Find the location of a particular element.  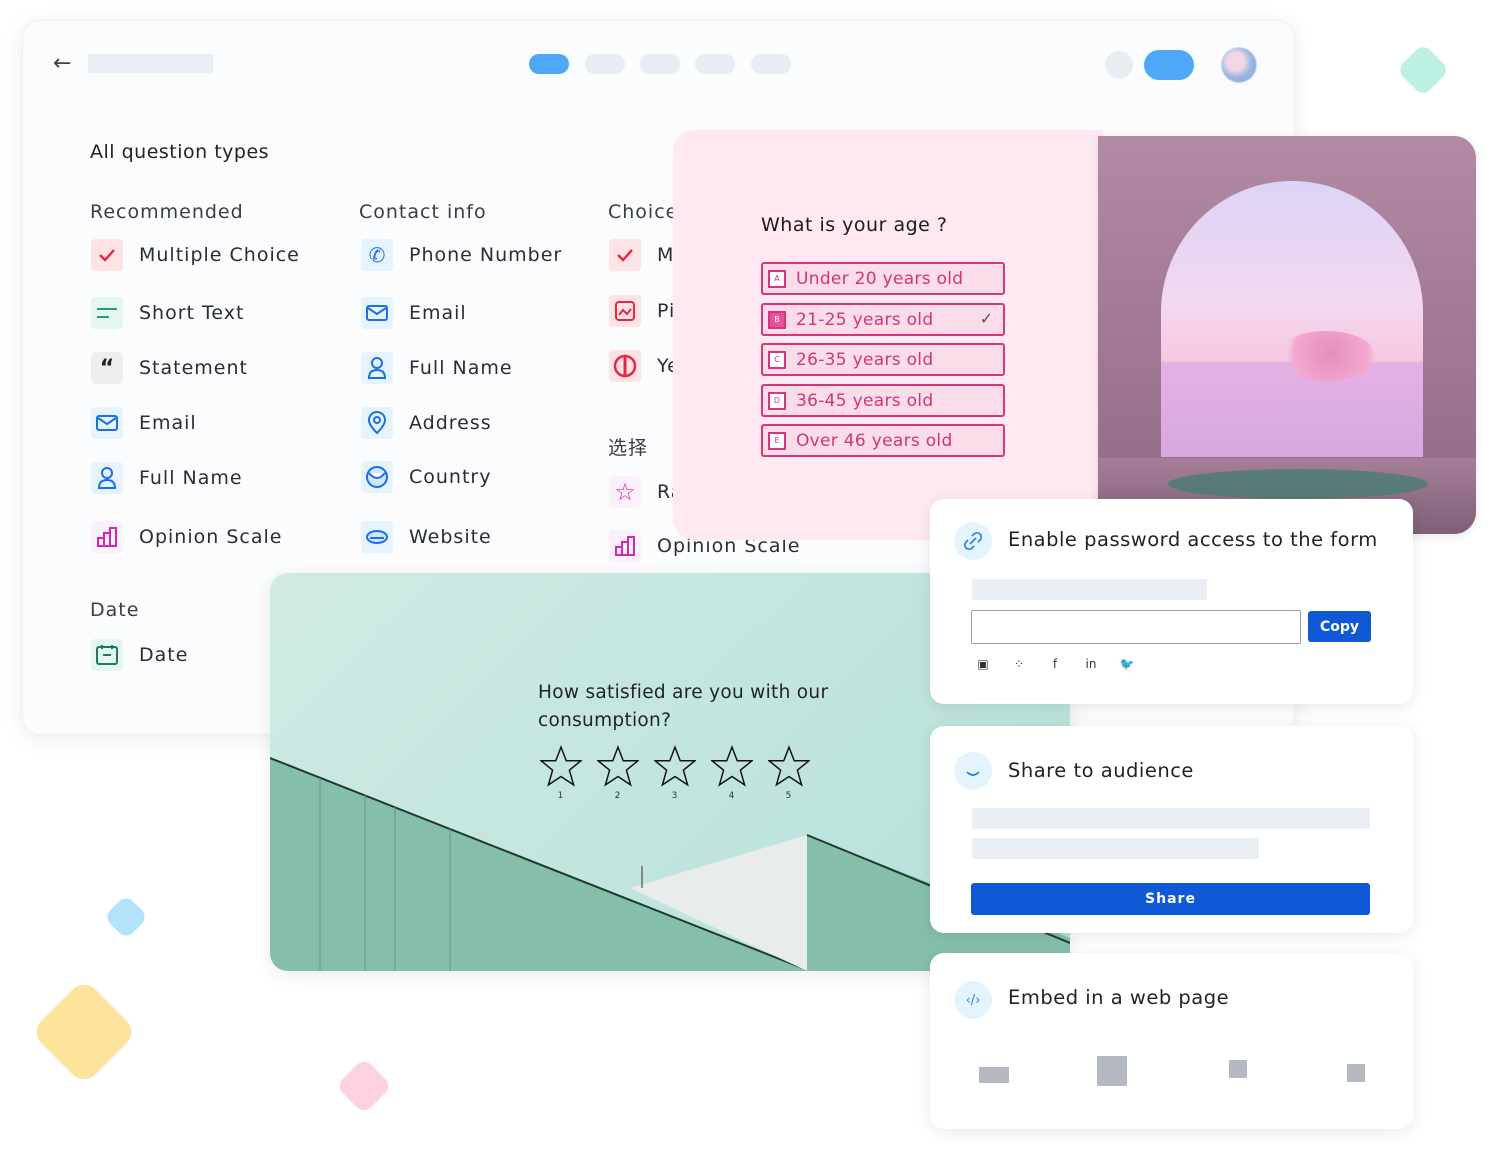

cloud-image is located at coordinates (1326, 356).